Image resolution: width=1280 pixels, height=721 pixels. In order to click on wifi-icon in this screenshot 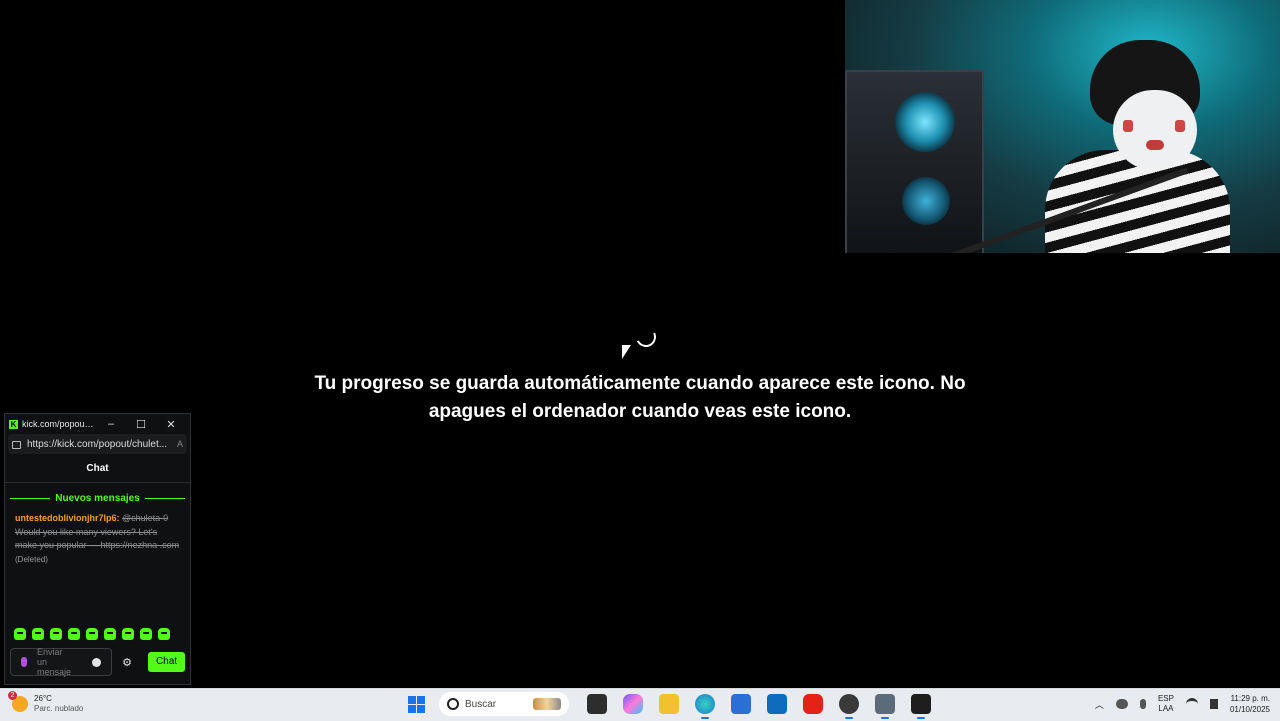, I will do `click(1191, 704)`.